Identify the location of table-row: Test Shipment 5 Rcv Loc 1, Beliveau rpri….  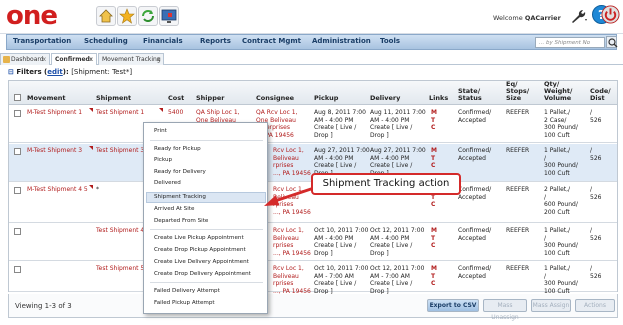
(313, 278).